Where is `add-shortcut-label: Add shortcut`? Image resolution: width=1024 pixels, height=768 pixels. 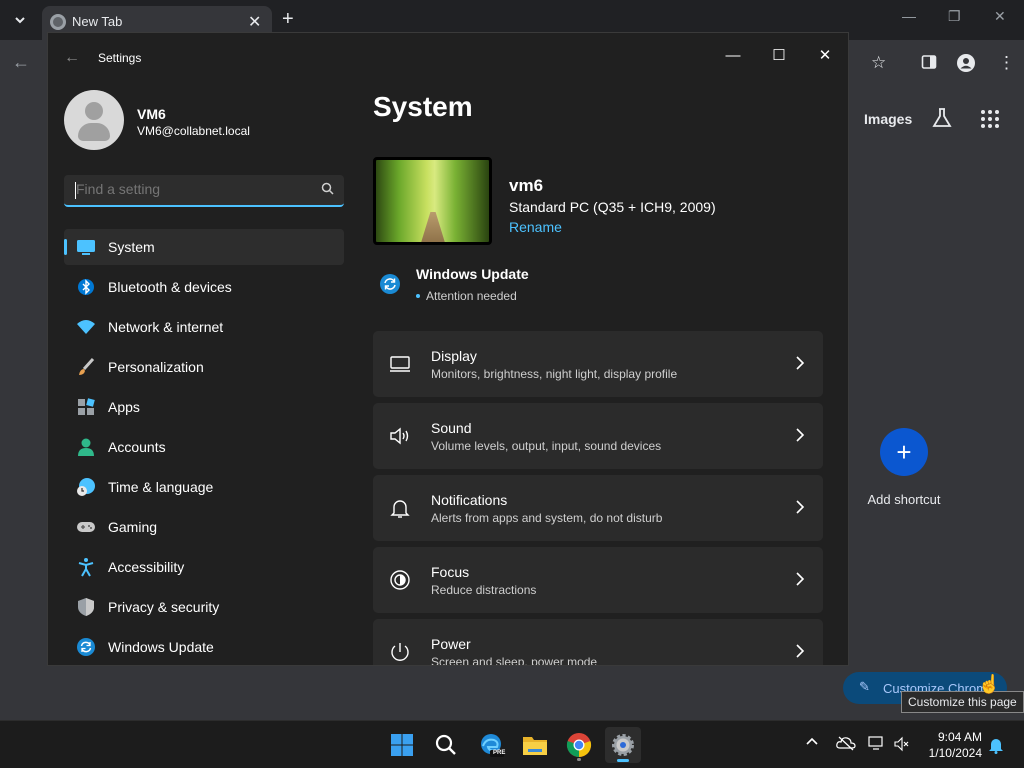 add-shortcut-label: Add shortcut is located at coordinates (904, 499).